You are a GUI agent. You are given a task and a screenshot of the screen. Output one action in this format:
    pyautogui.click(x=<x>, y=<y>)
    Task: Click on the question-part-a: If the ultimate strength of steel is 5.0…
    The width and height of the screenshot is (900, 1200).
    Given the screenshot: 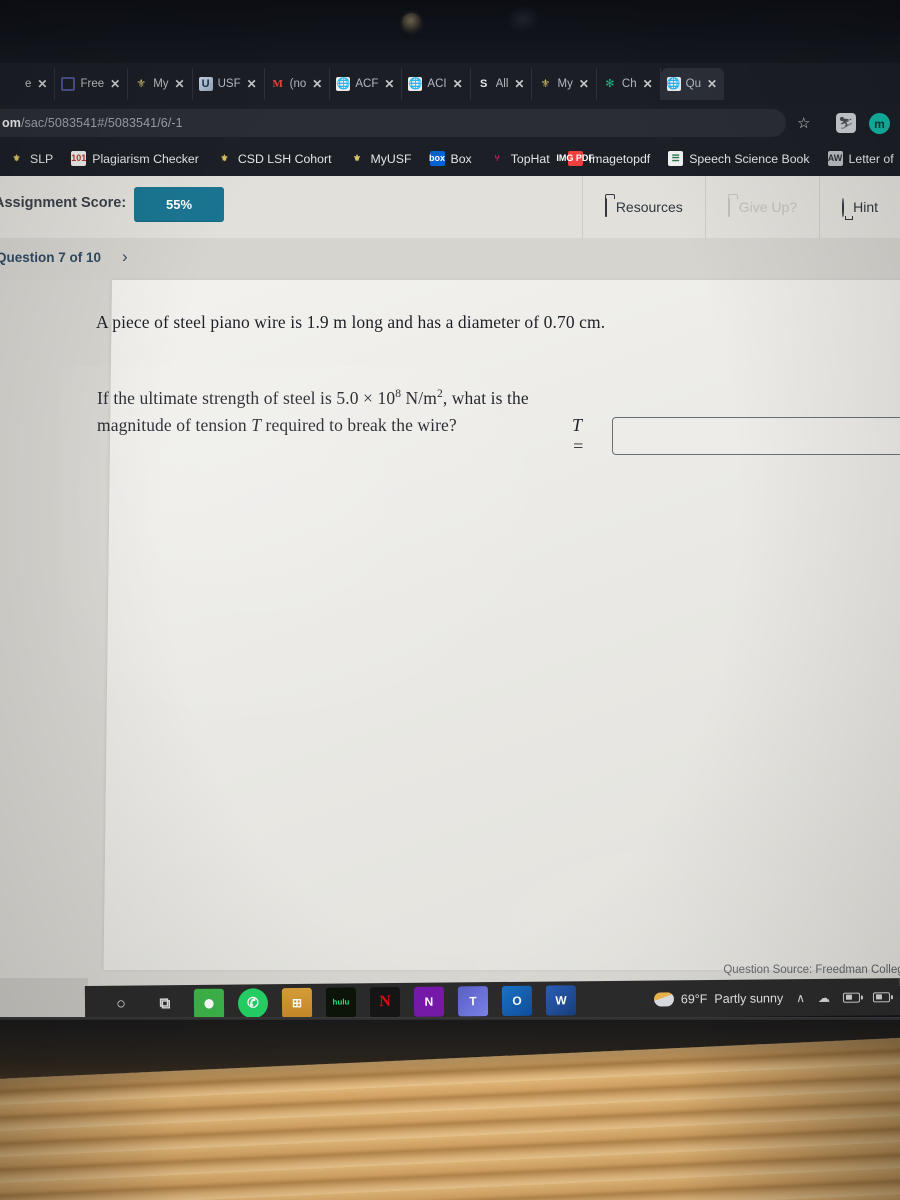 What is the action you would take?
    pyautogui.click(x=246, y=398)
    